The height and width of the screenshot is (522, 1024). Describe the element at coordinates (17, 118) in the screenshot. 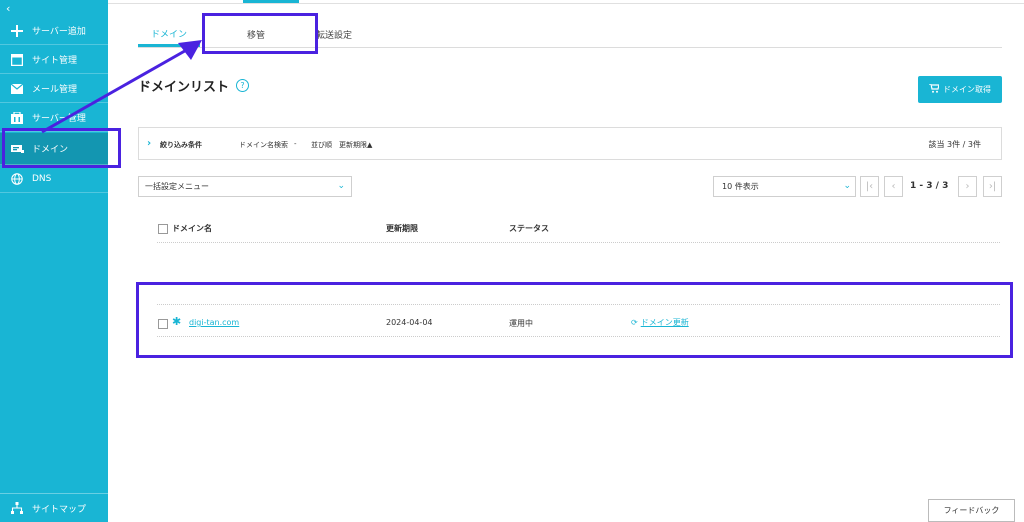

I see `server-icon` at that location.